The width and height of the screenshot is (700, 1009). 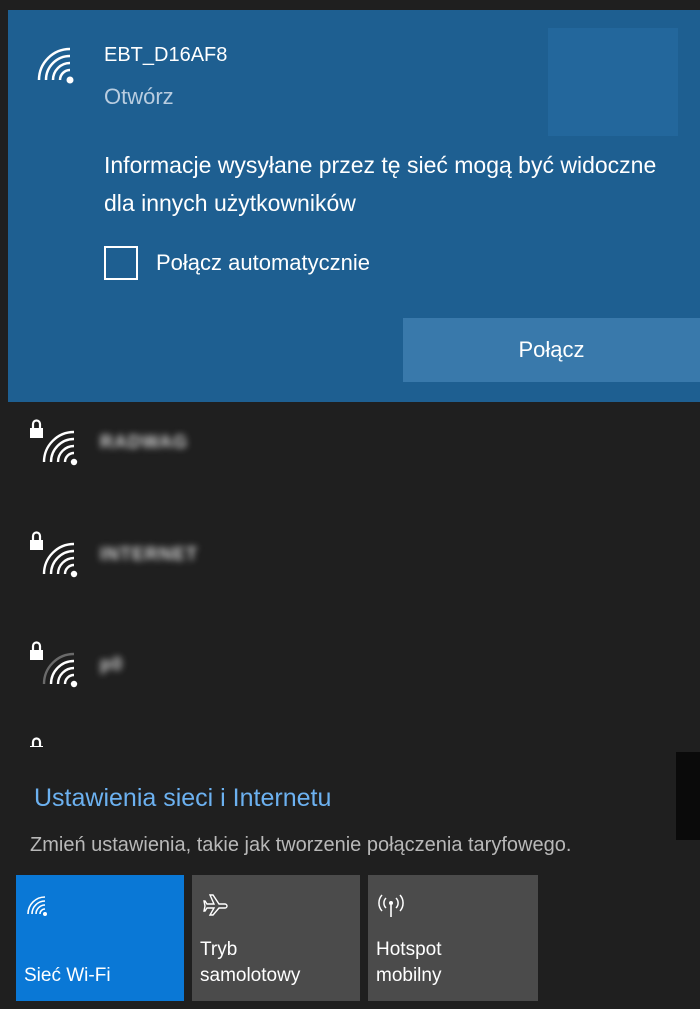 What do you see at coordinates (391, 906) in the screenshot?
I see `hotspot-icon` at bounding box center [391, 906].